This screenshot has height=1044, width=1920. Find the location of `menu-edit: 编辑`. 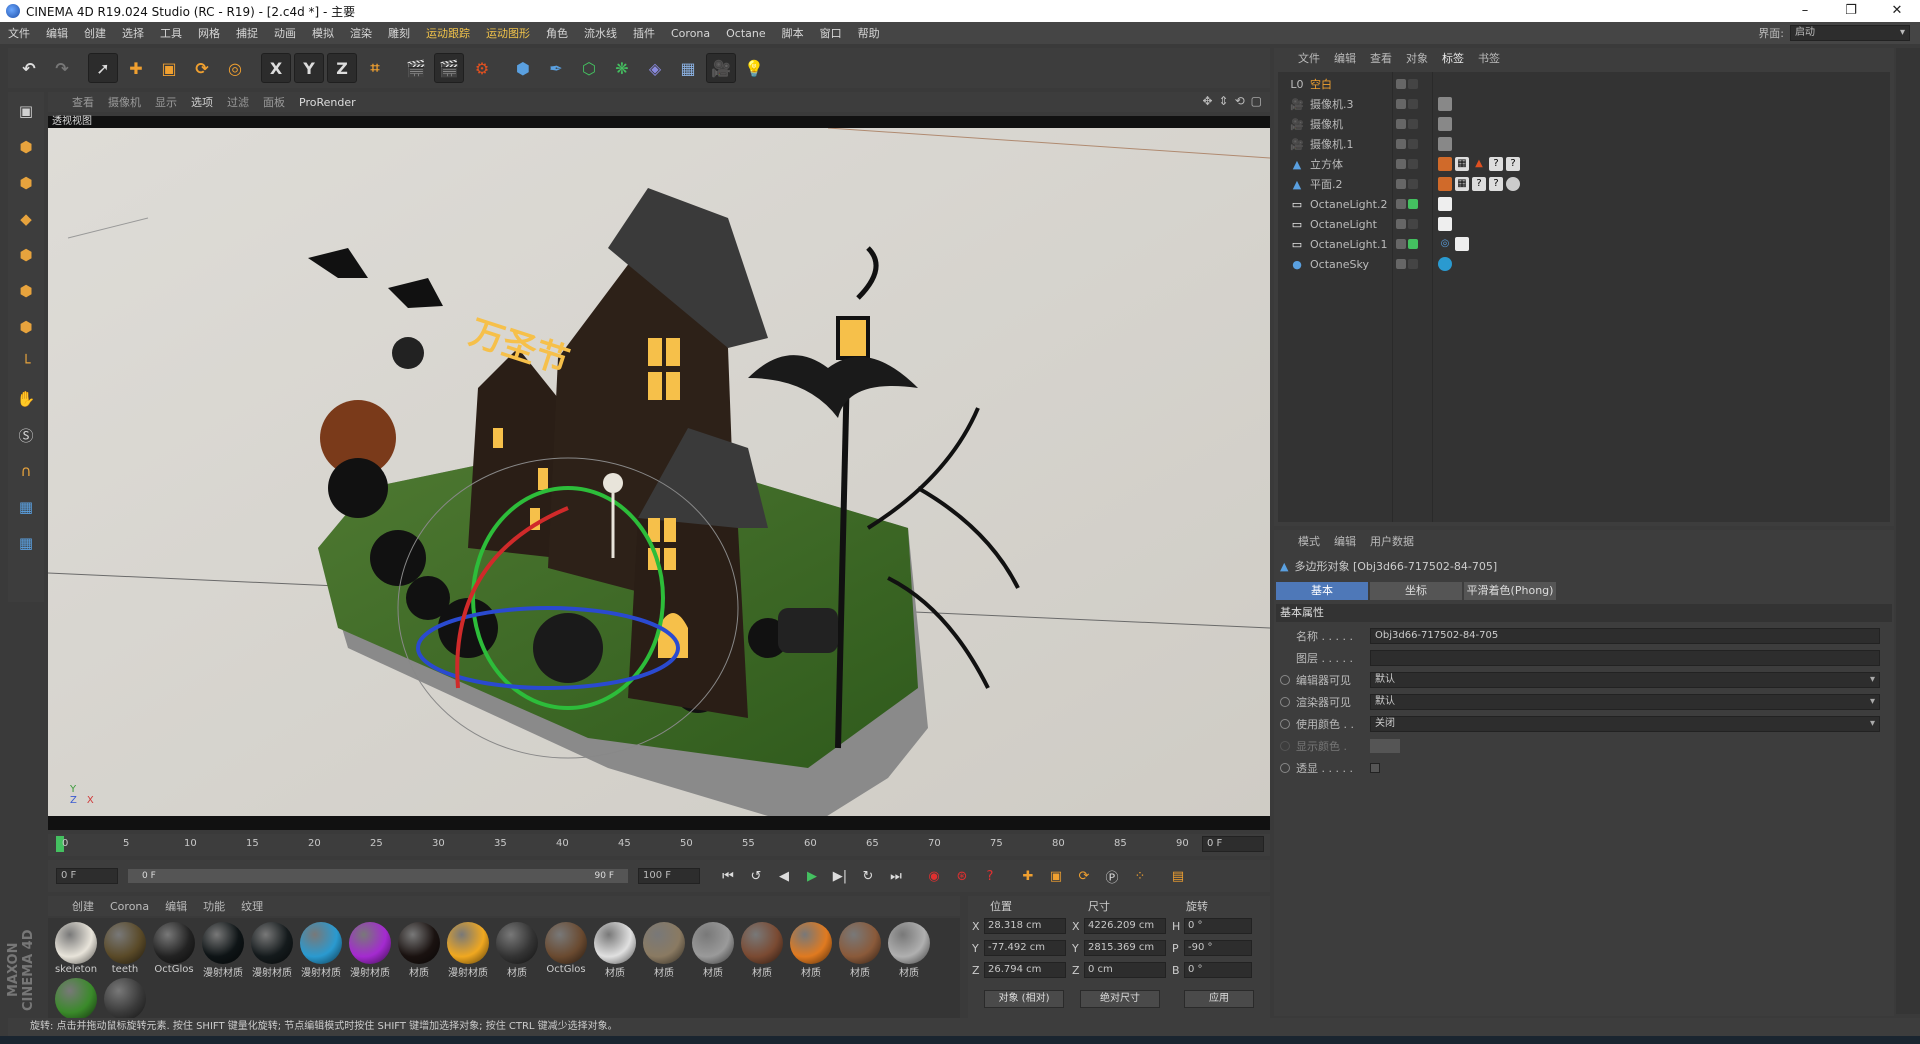

menu-edit: 编辑 is located at coordinates (57, 33).